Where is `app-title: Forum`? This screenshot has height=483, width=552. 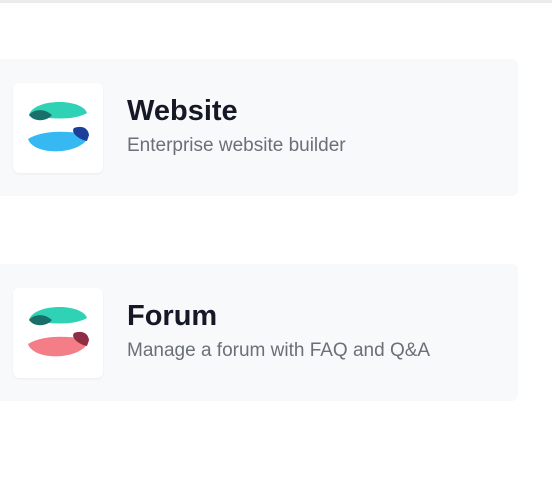 app-title: Forum is located at coordinates (172, 316).